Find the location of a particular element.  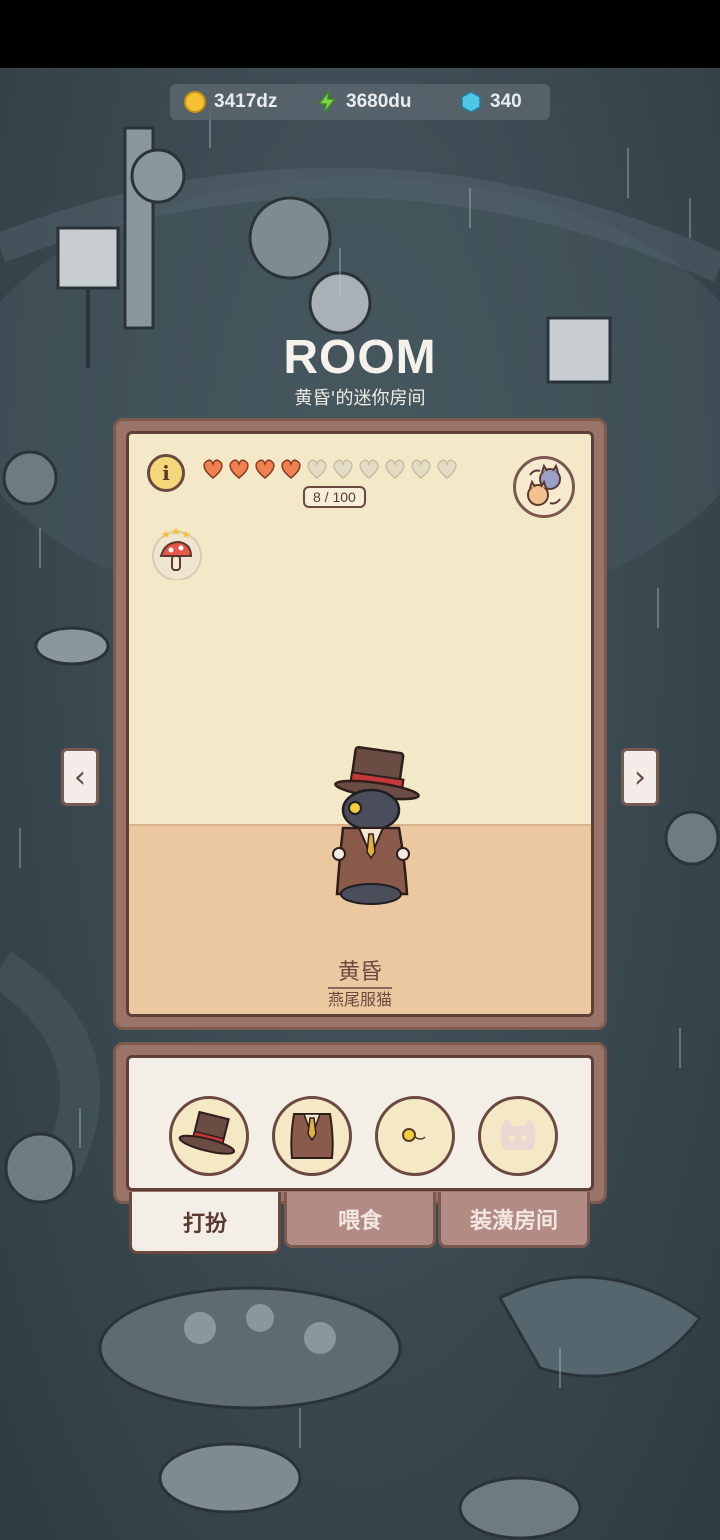

monocle-icon is located at coordinates (414, 1135).